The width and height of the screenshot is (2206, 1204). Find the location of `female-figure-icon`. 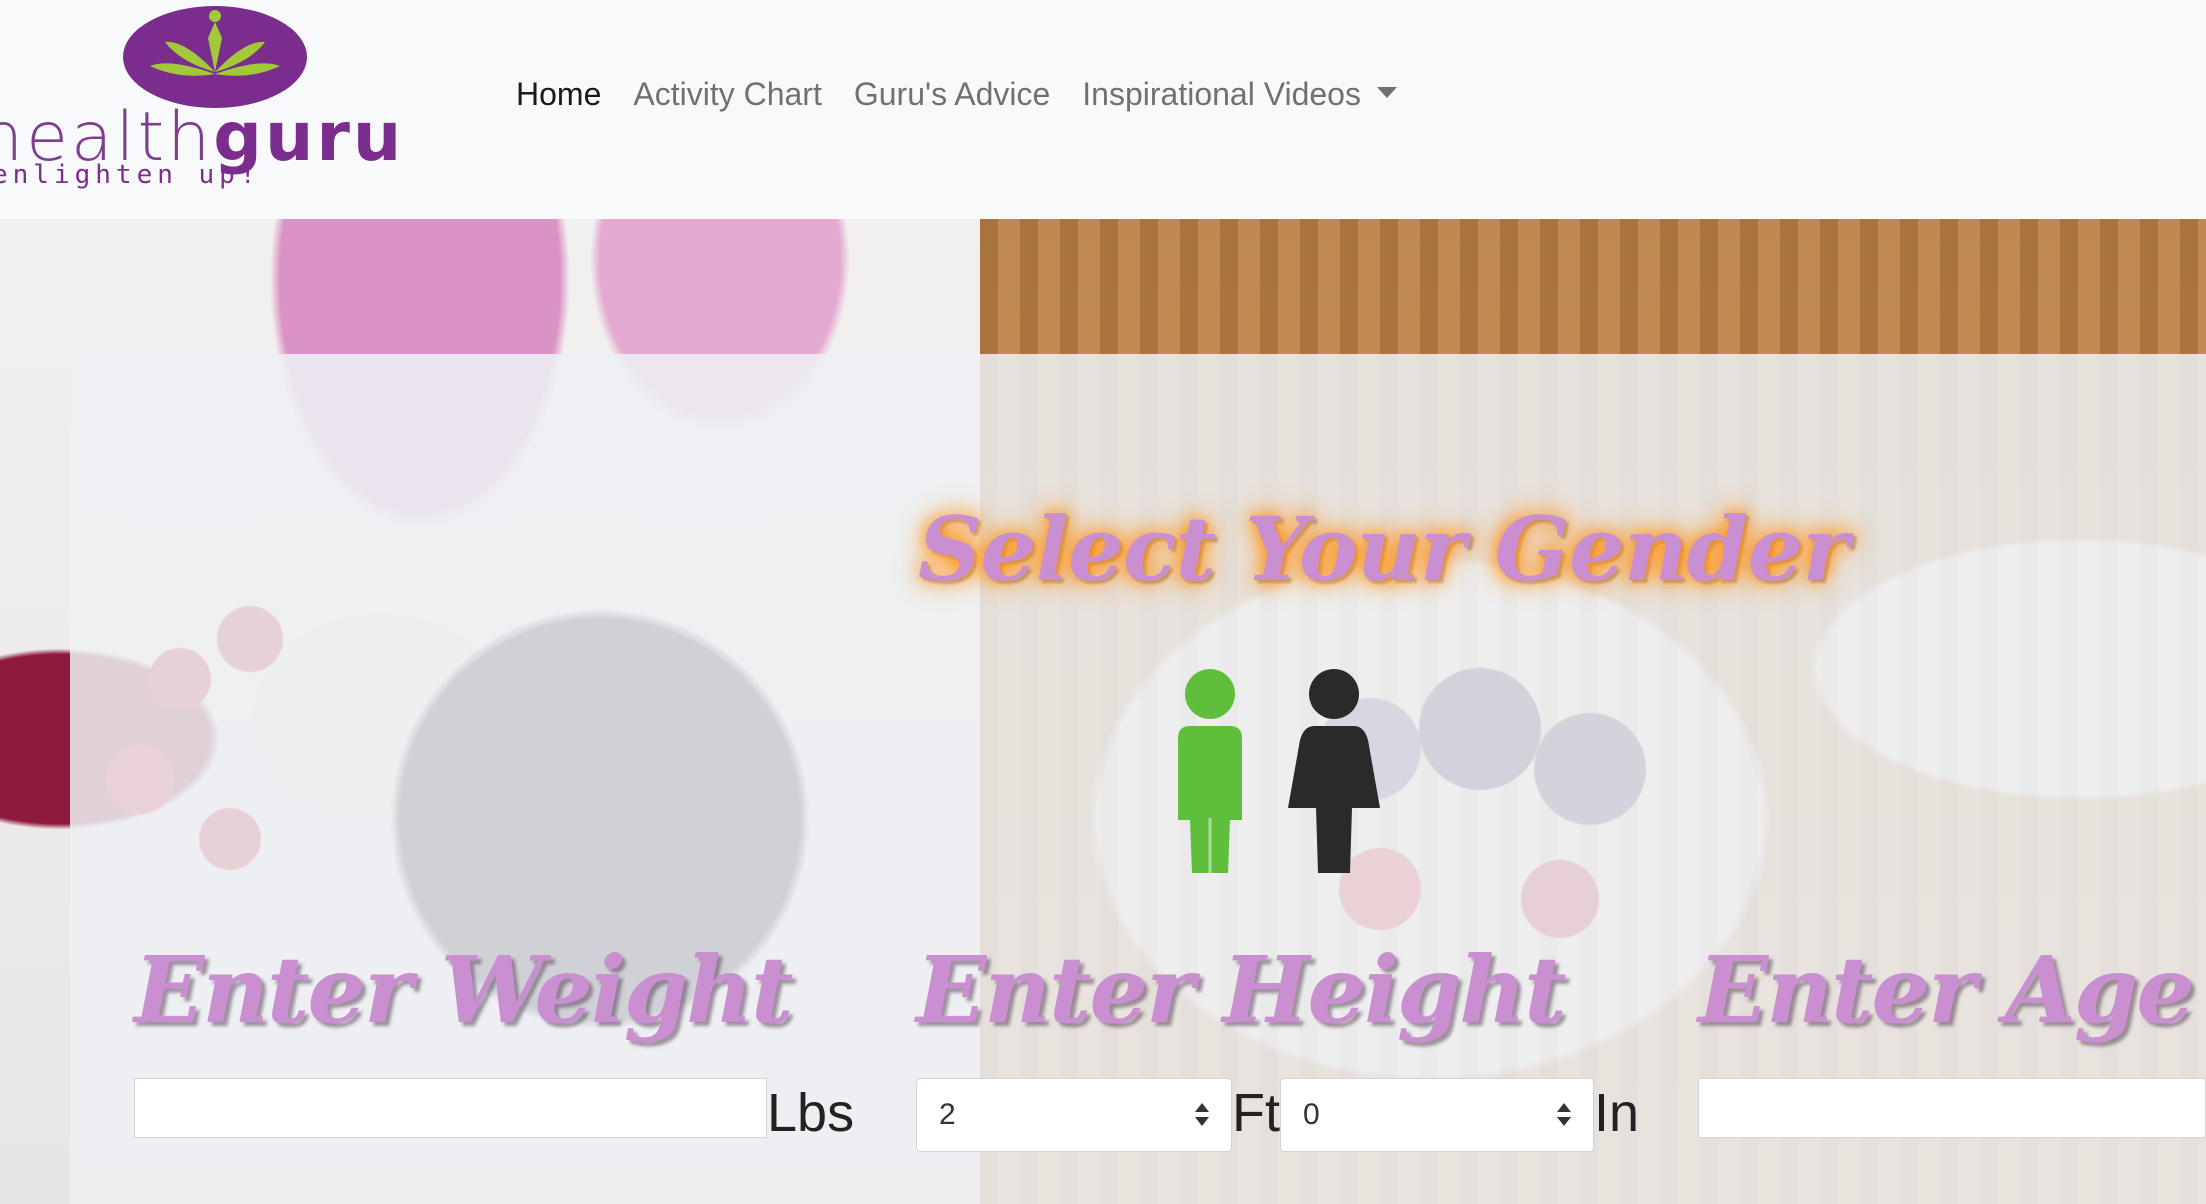

female-figure-icon is located at coordinates (1334, 770).